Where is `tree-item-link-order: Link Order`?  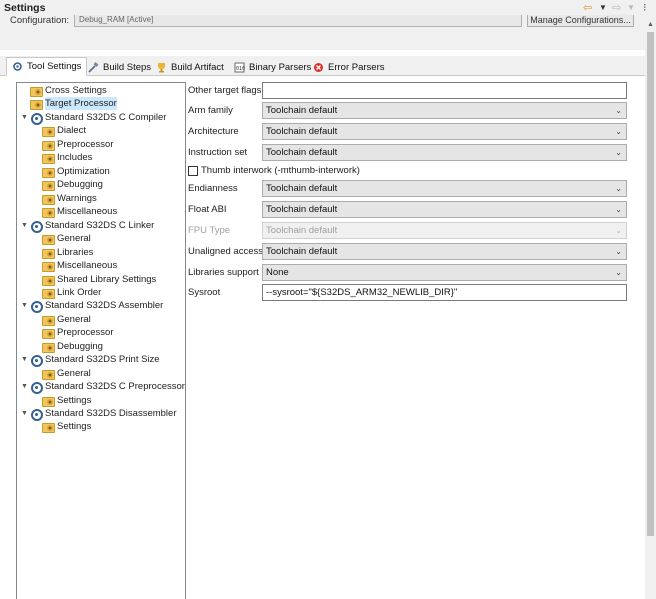
tree-item-link-order: Link Order is located at coordinates (71, 292).